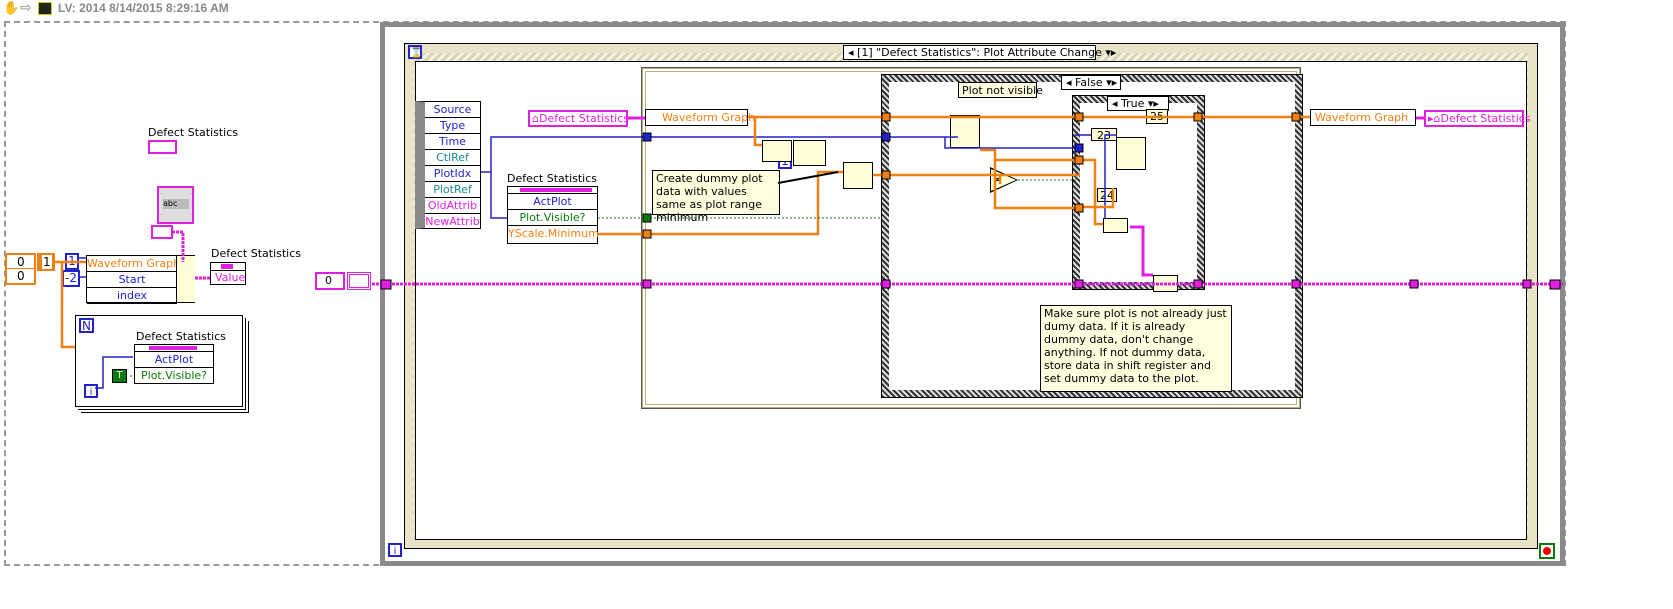  I want to click on shift-register-left, so click(386, 284).